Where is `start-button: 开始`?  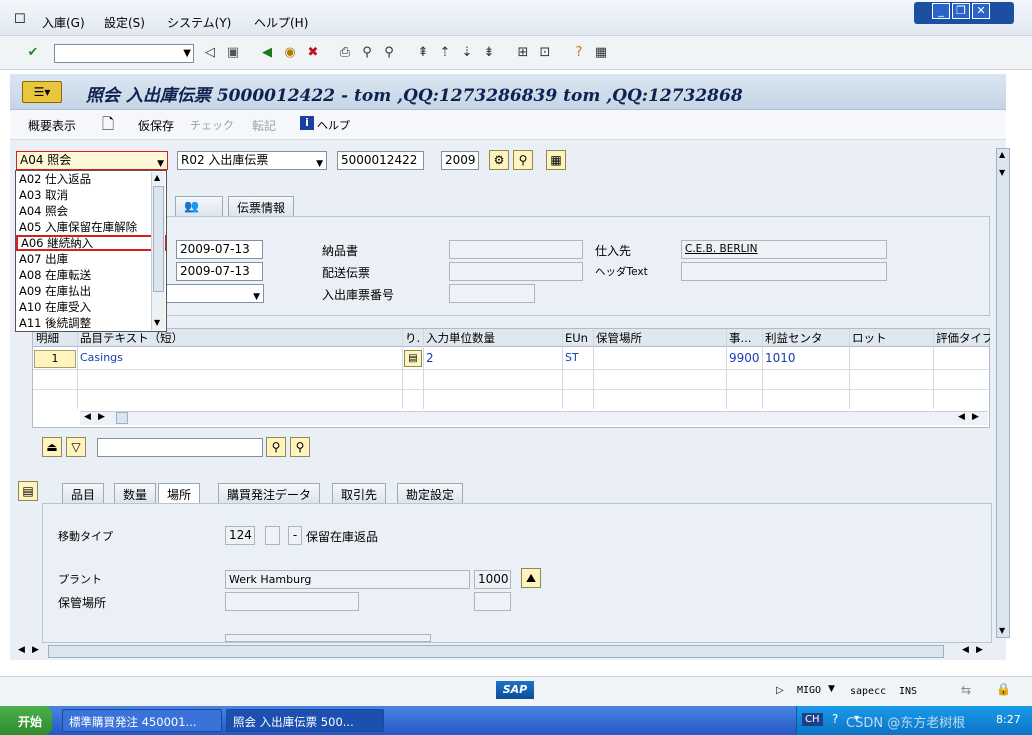
start-button: 开始 is located at coordinates (26, 720).